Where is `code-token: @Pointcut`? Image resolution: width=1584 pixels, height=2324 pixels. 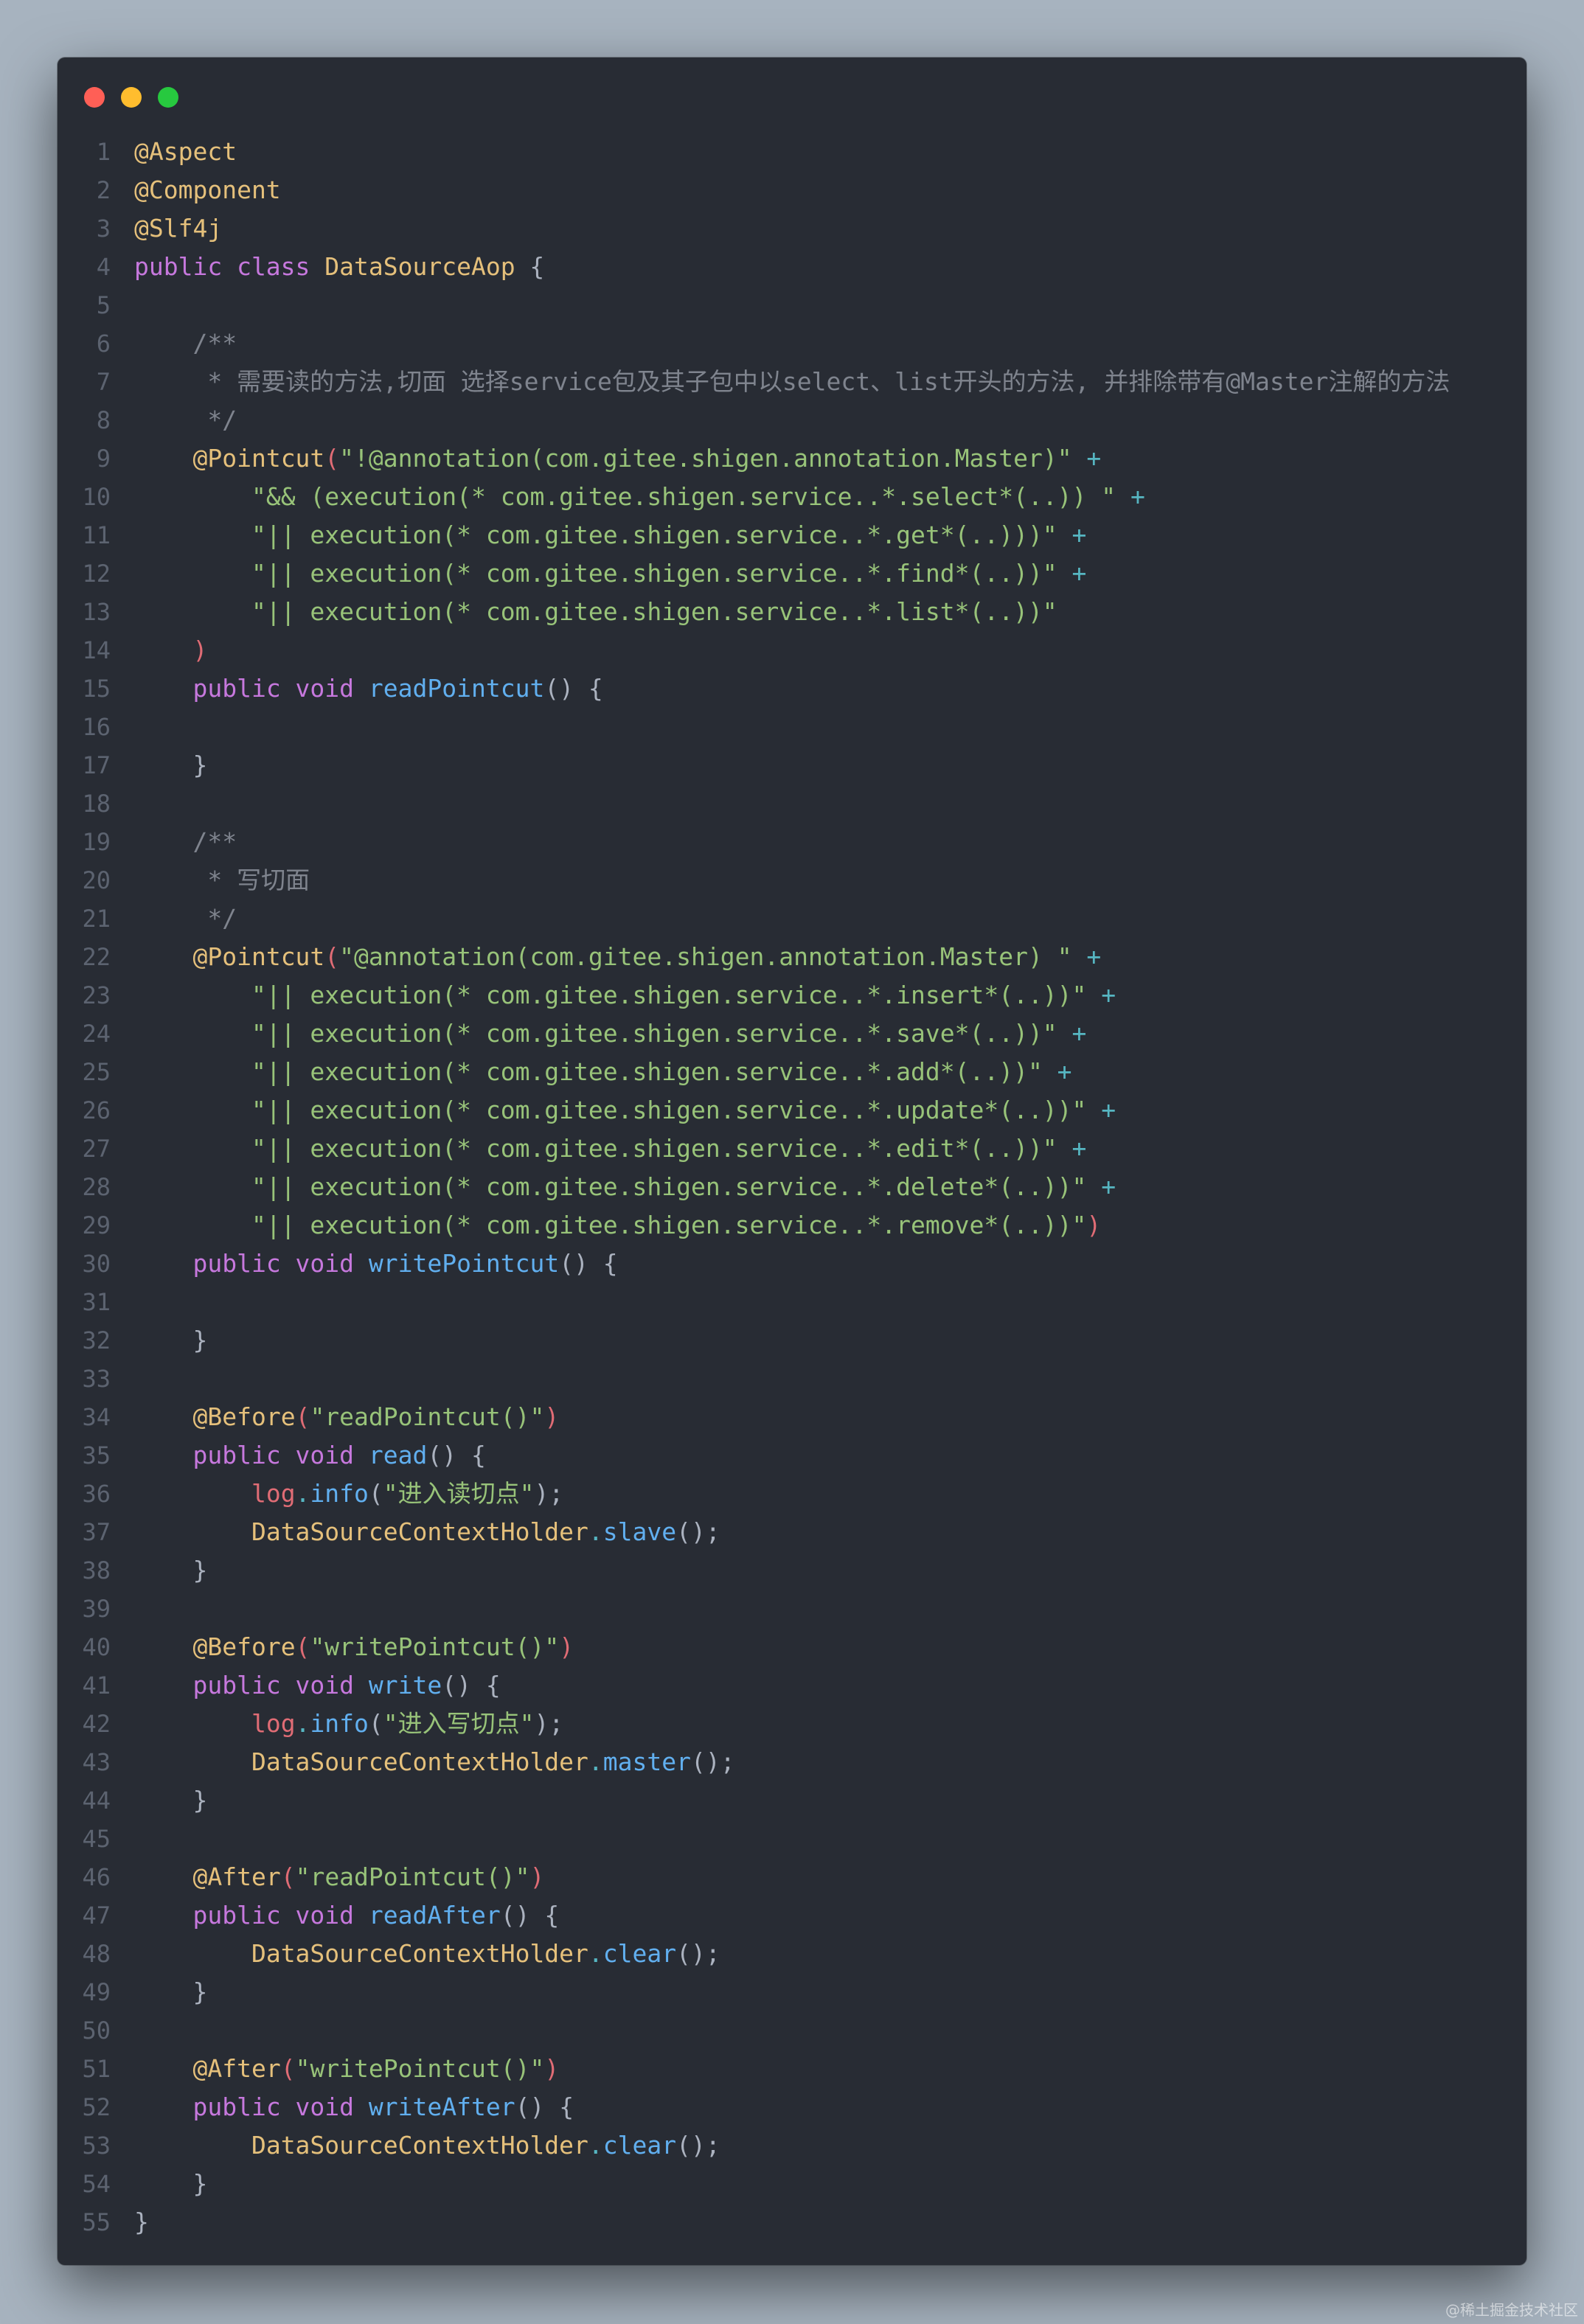 code-token: @Pointcut is located at coordinates (258, 459).